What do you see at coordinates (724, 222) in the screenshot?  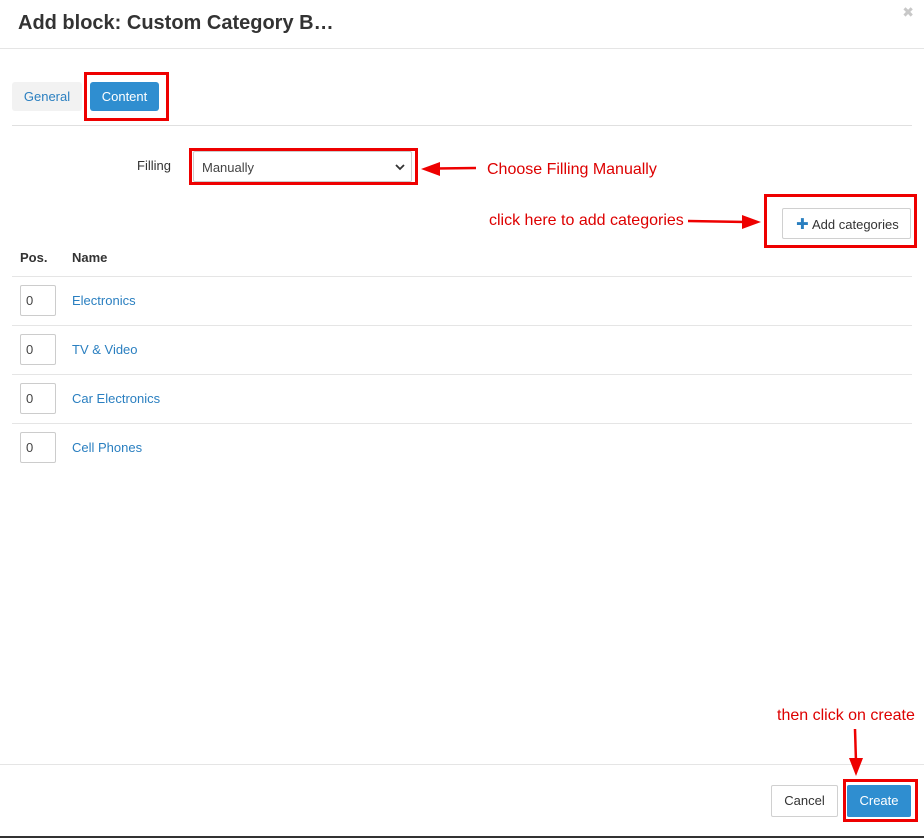 I see `arrow-to-add-categories` at bounding box center [724, 222].